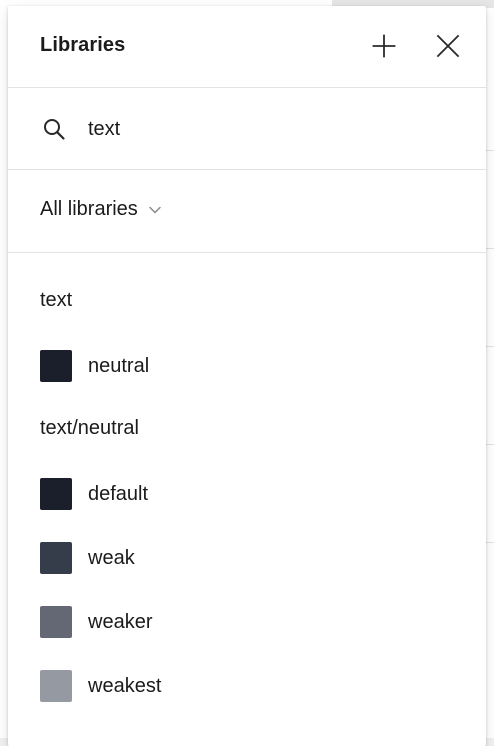 This screenshot has width=494, height=746. What do you see at coordinates (125, 685) in the screenshot?
I see `token-name: weakest` at bounding box center [125, 685].